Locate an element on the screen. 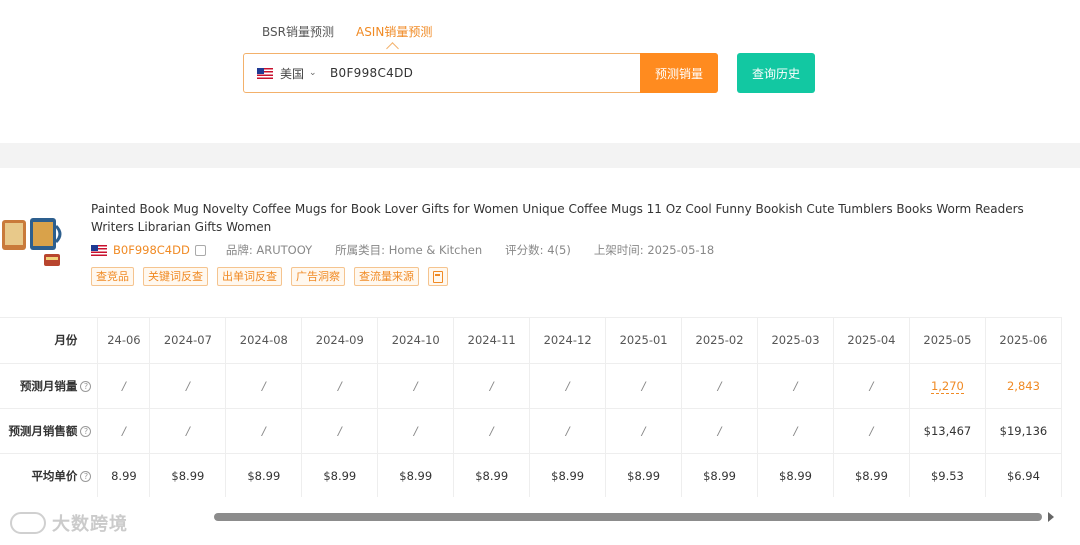 This screenshot has height=545, width=1080. country-selector: 美国 ⌄ is located at coordinates (287, 73).